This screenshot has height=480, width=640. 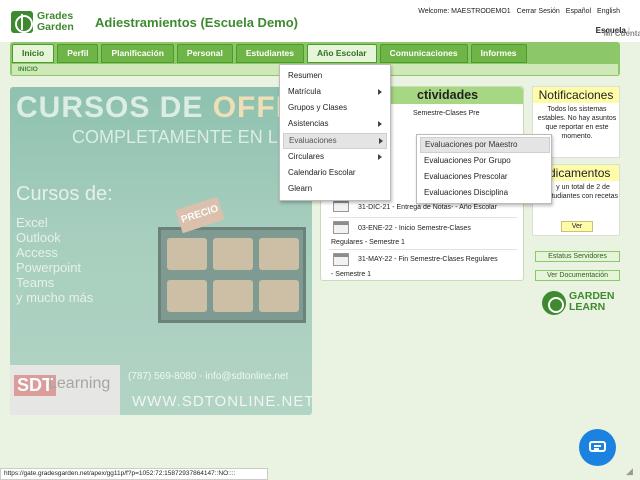 What do you see at coordinates (538, 11) in the screenshot?
I see `logout-link: Cerrar Sesión` at bounding box center [538, 11].